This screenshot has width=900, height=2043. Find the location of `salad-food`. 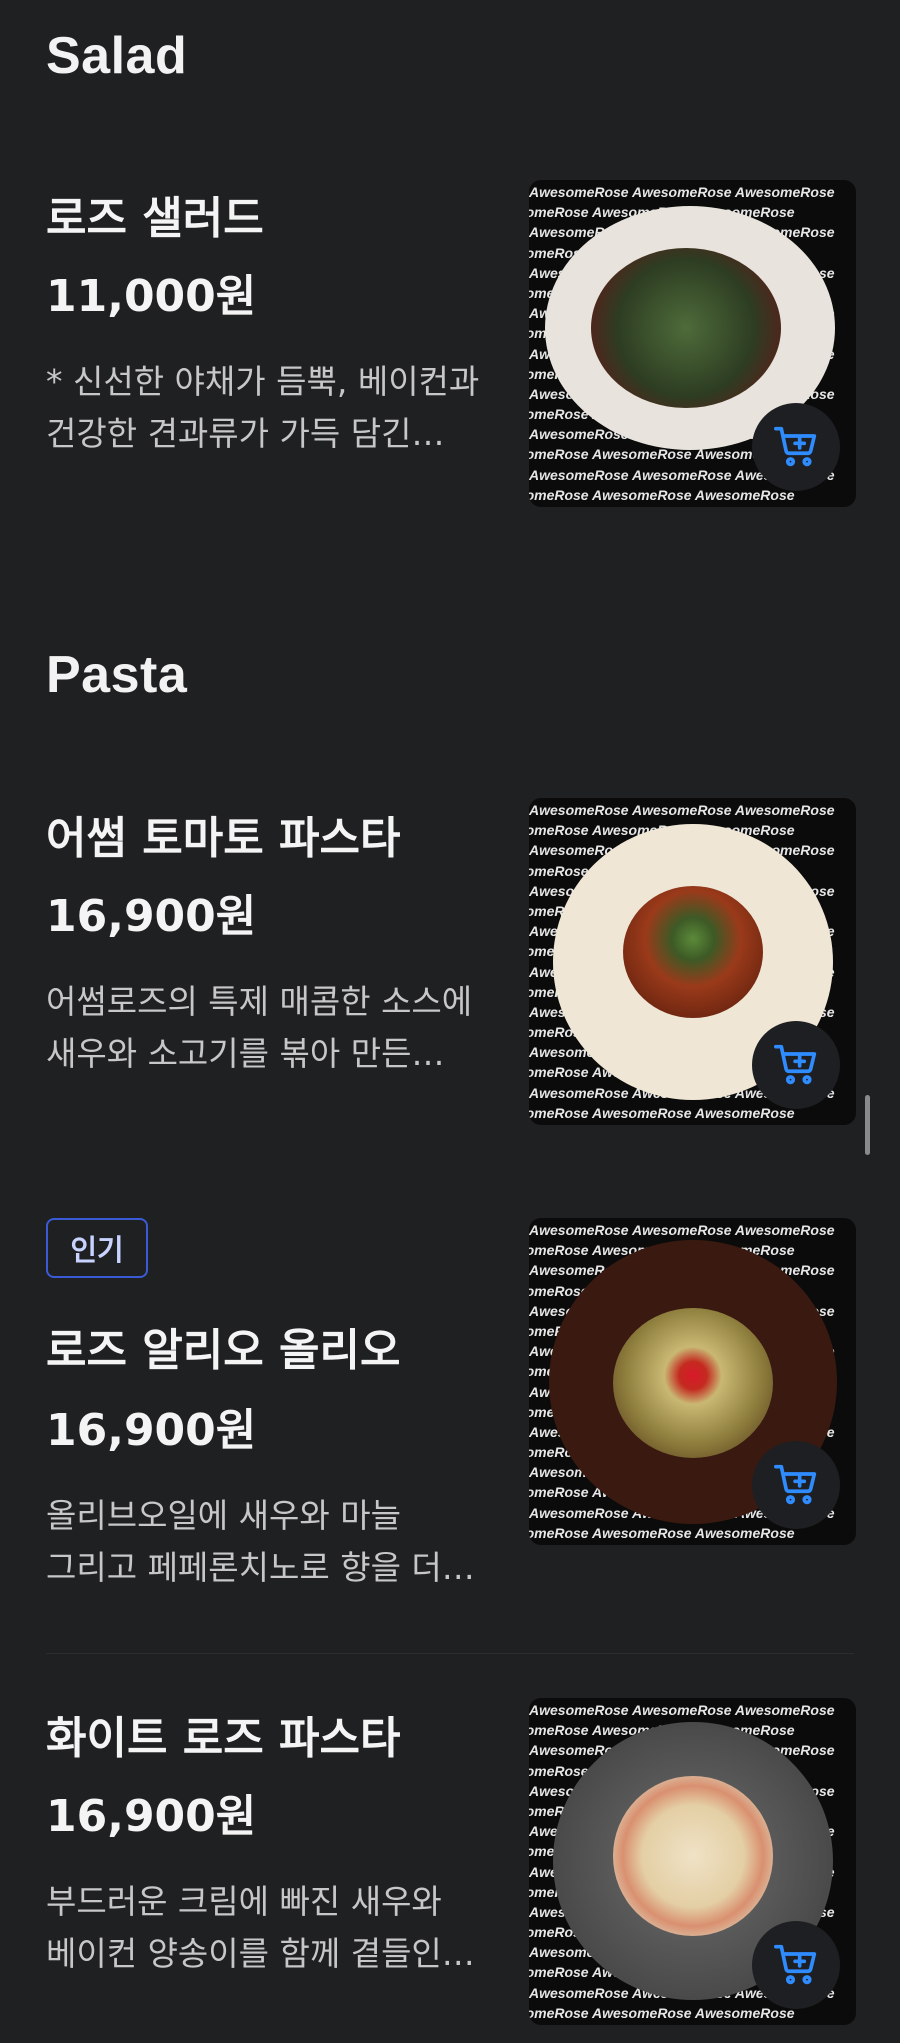

salad-food is located at coordinates (686, 328).